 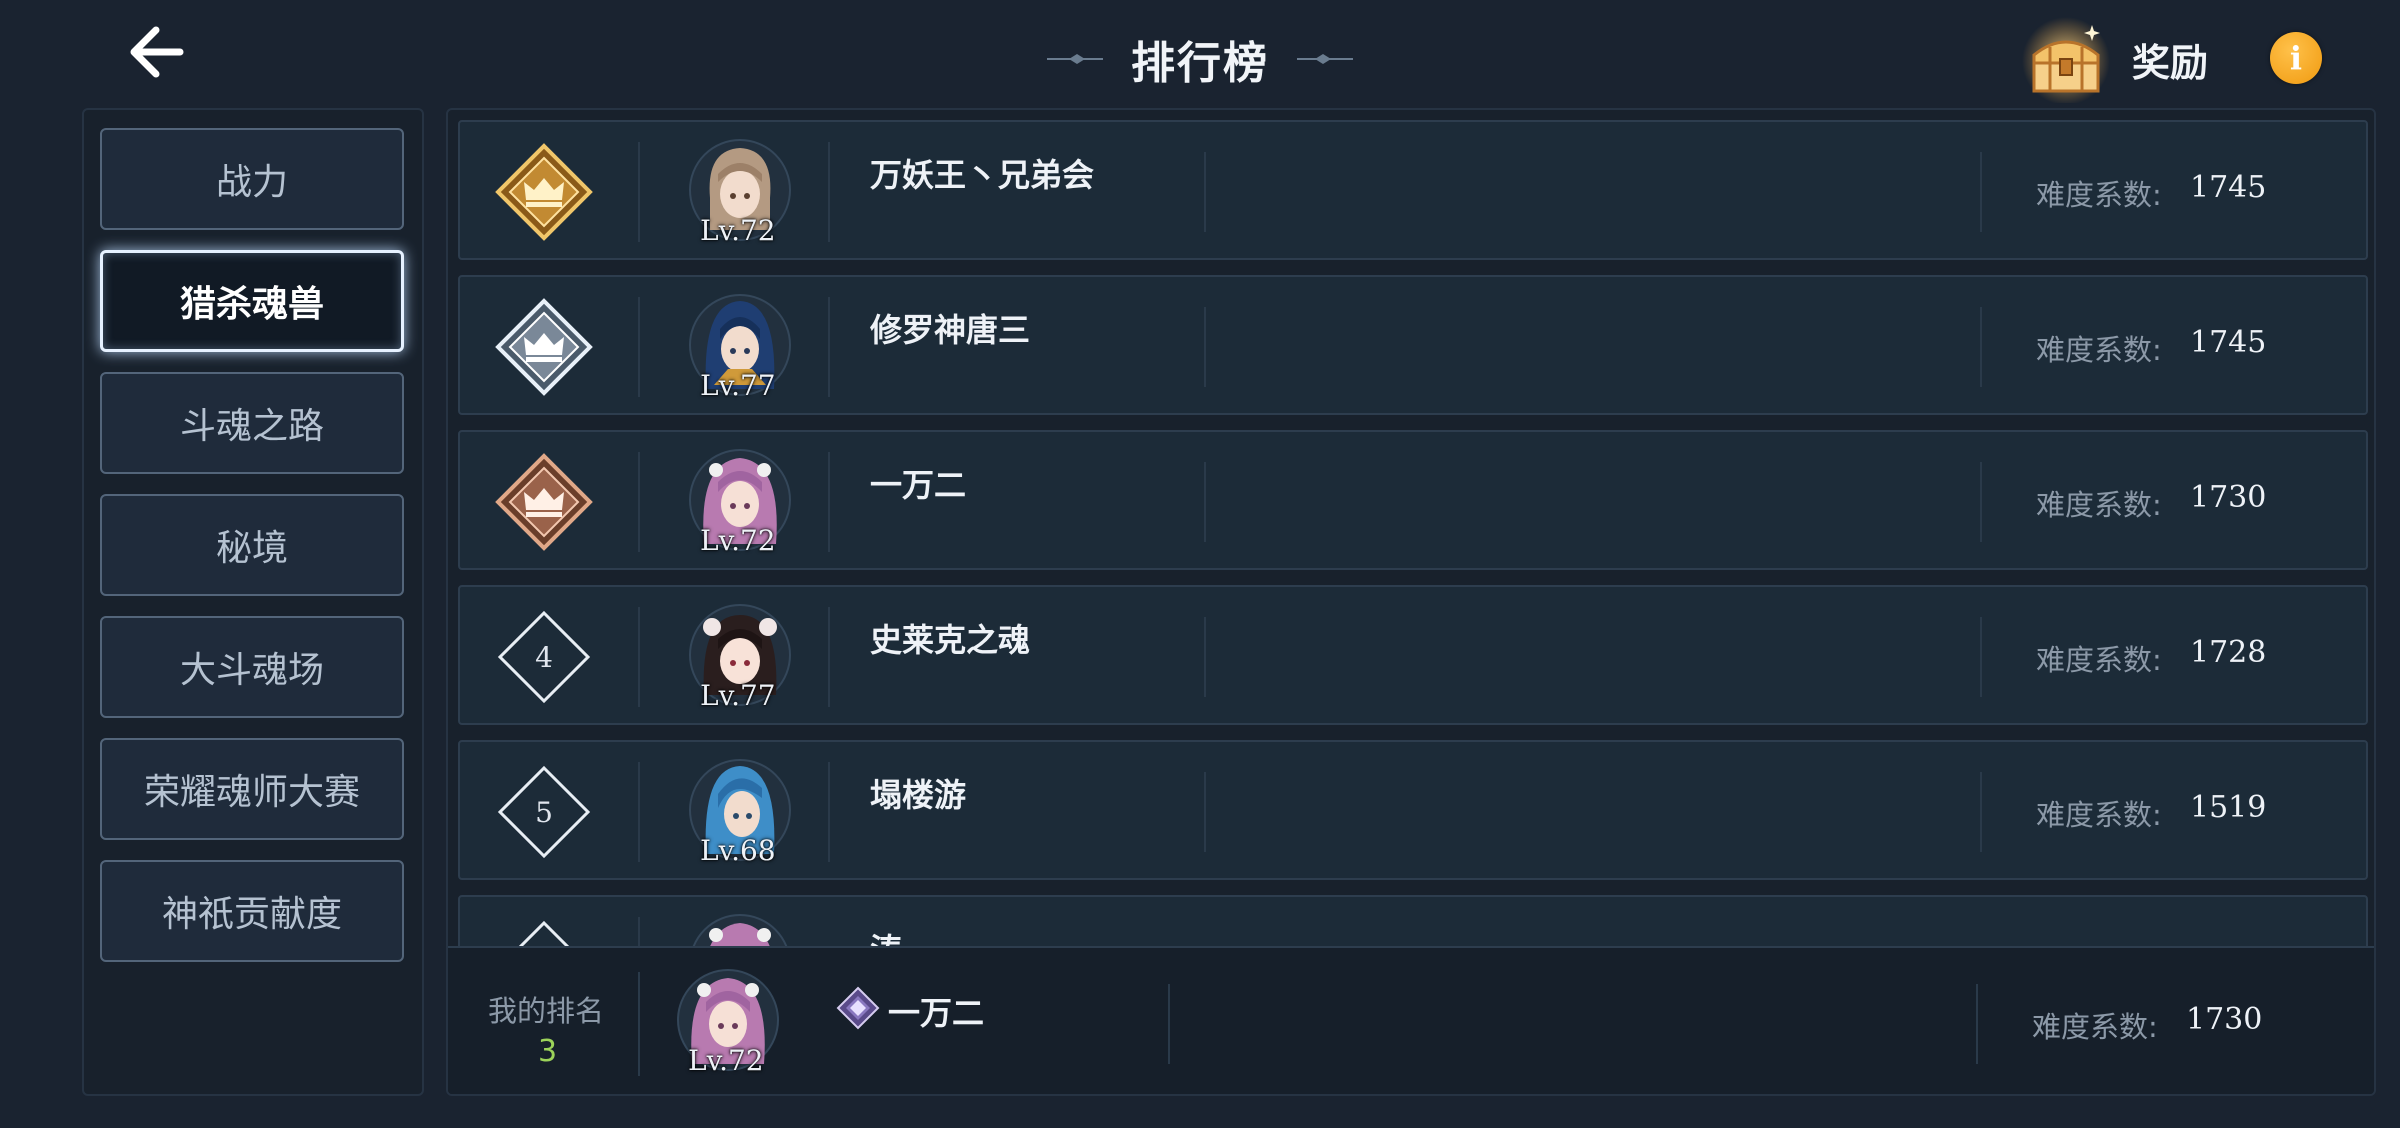 What do you see at coordinates (2224, 1019) in the screenshot?
I see `my-difficulty-value: 1730` at bounding box center [2224, 1019].